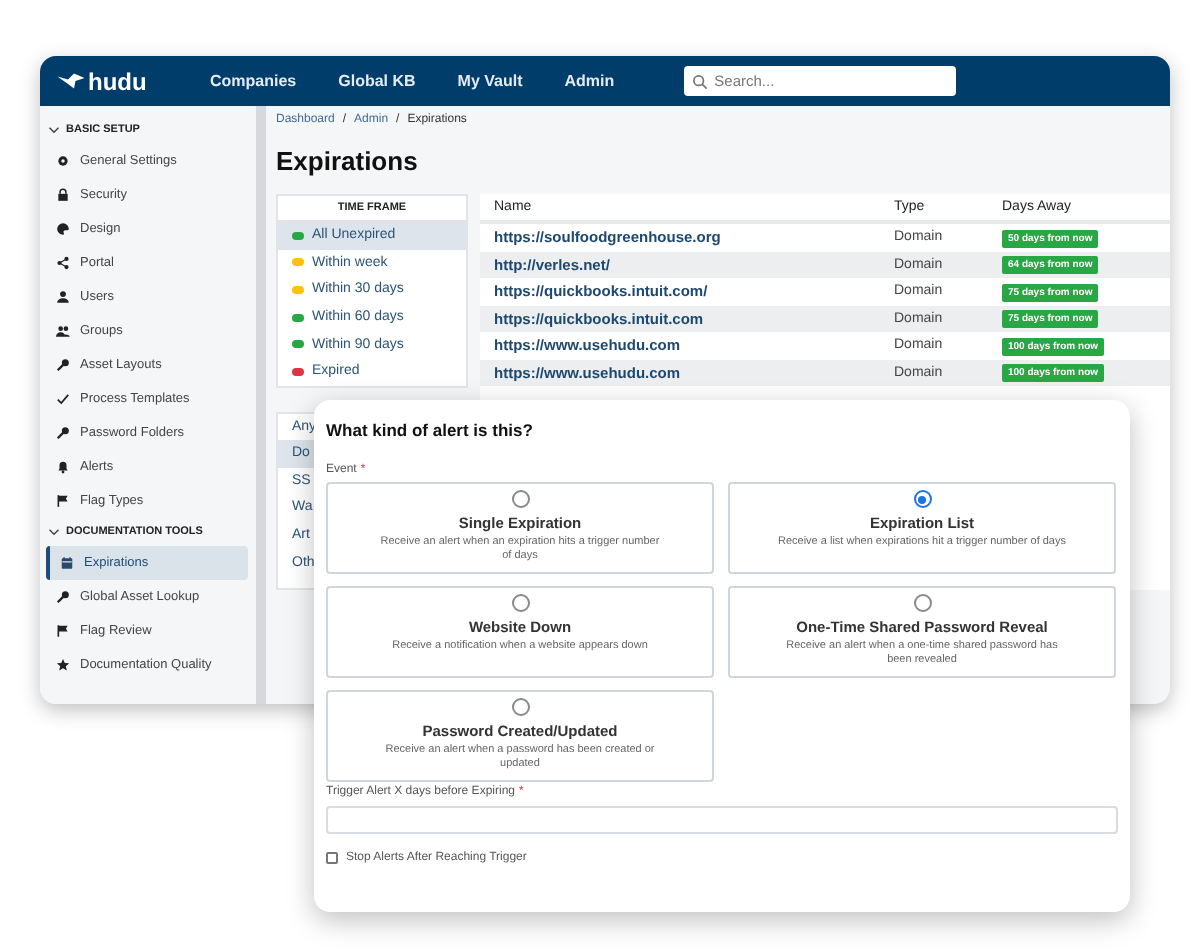 This screenshot has width=1200, height=952. I want to click on key-icon, so click(63, 433).